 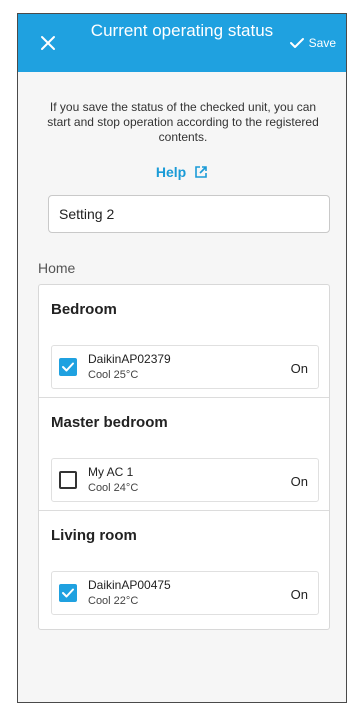 I want to click on unit-row: DaikinAP00475 Cool 22°C On, so click(x=185, y=593).